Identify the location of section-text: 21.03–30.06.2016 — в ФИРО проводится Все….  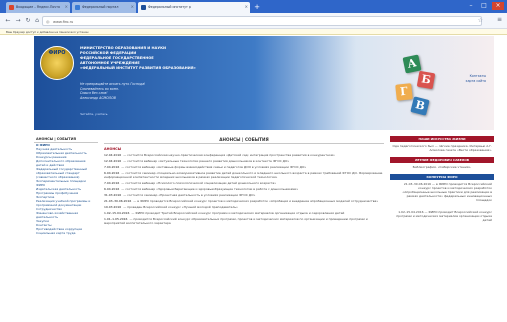
(442, 192).